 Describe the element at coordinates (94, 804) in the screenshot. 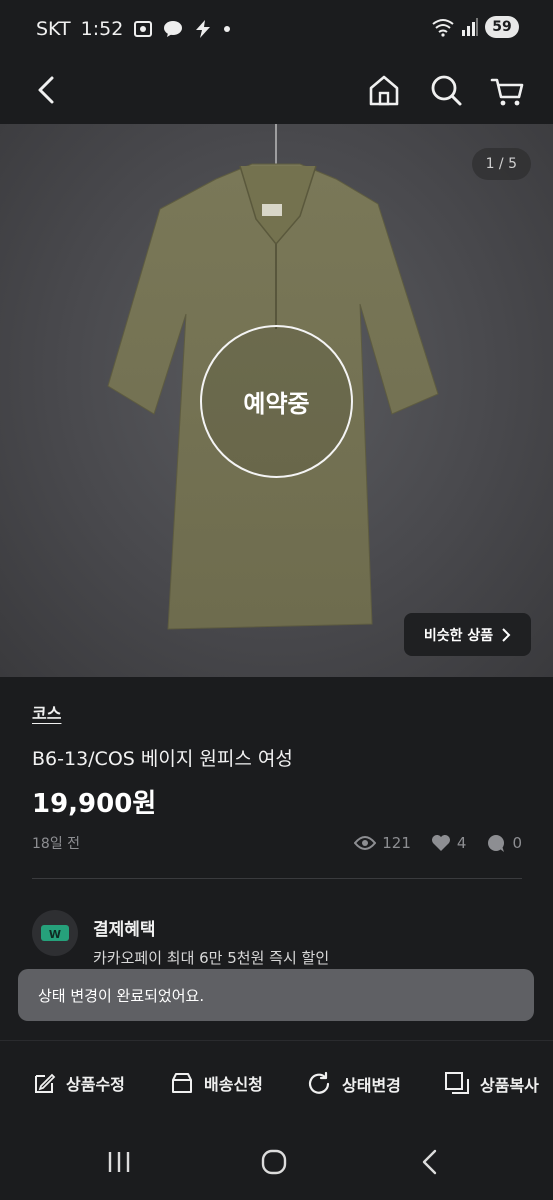

I see `product-price: 19,900원` at that location.